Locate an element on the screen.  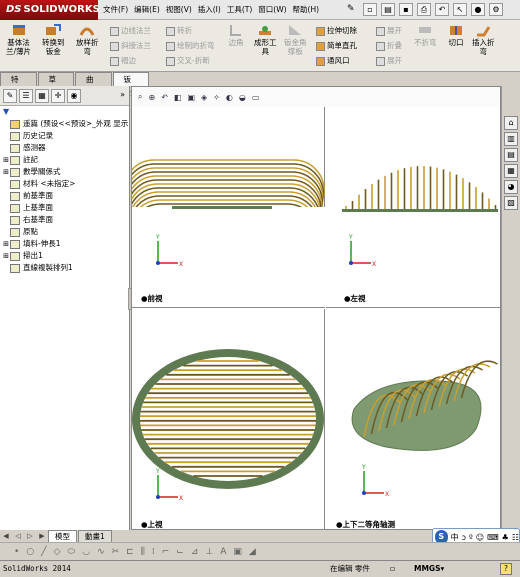
extruded-cut-button: 拉伸切除 is located at coordinates (336, 31).